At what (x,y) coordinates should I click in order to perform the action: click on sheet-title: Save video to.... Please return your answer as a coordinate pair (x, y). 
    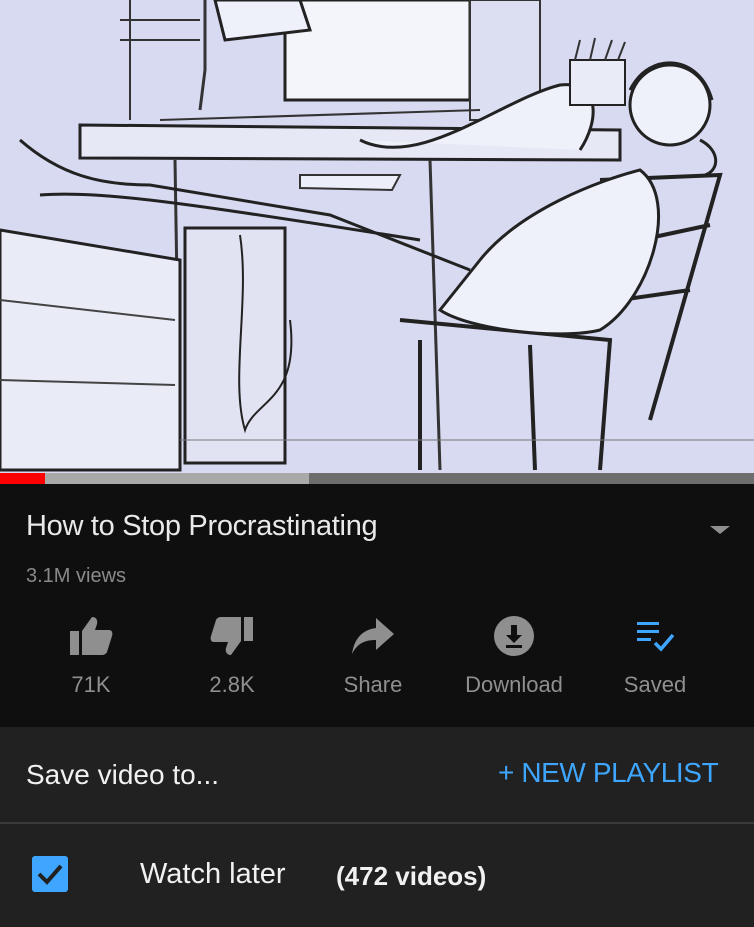
    Looking at the image, I should click on (123, 774).